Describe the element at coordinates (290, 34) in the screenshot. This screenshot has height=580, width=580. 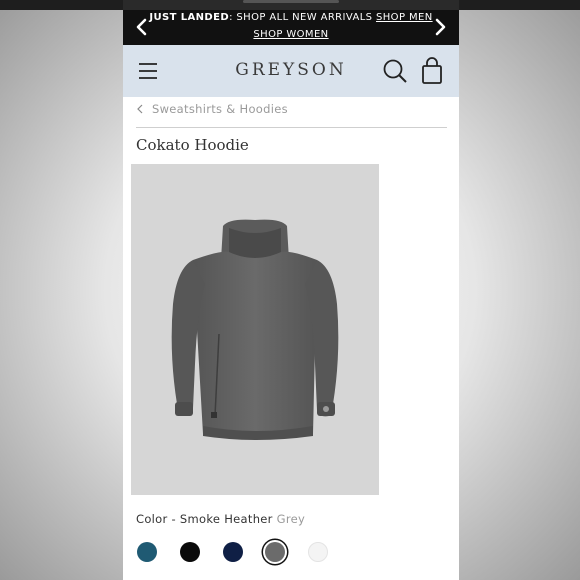
I see `shop-women-link: SHOP WOMEN` at that location.